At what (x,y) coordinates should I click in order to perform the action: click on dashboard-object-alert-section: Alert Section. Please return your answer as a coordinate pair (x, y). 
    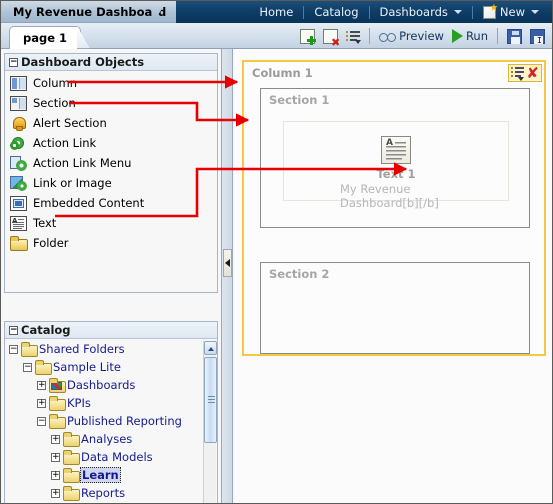
    Looking at the image, I should click on (111, 123).